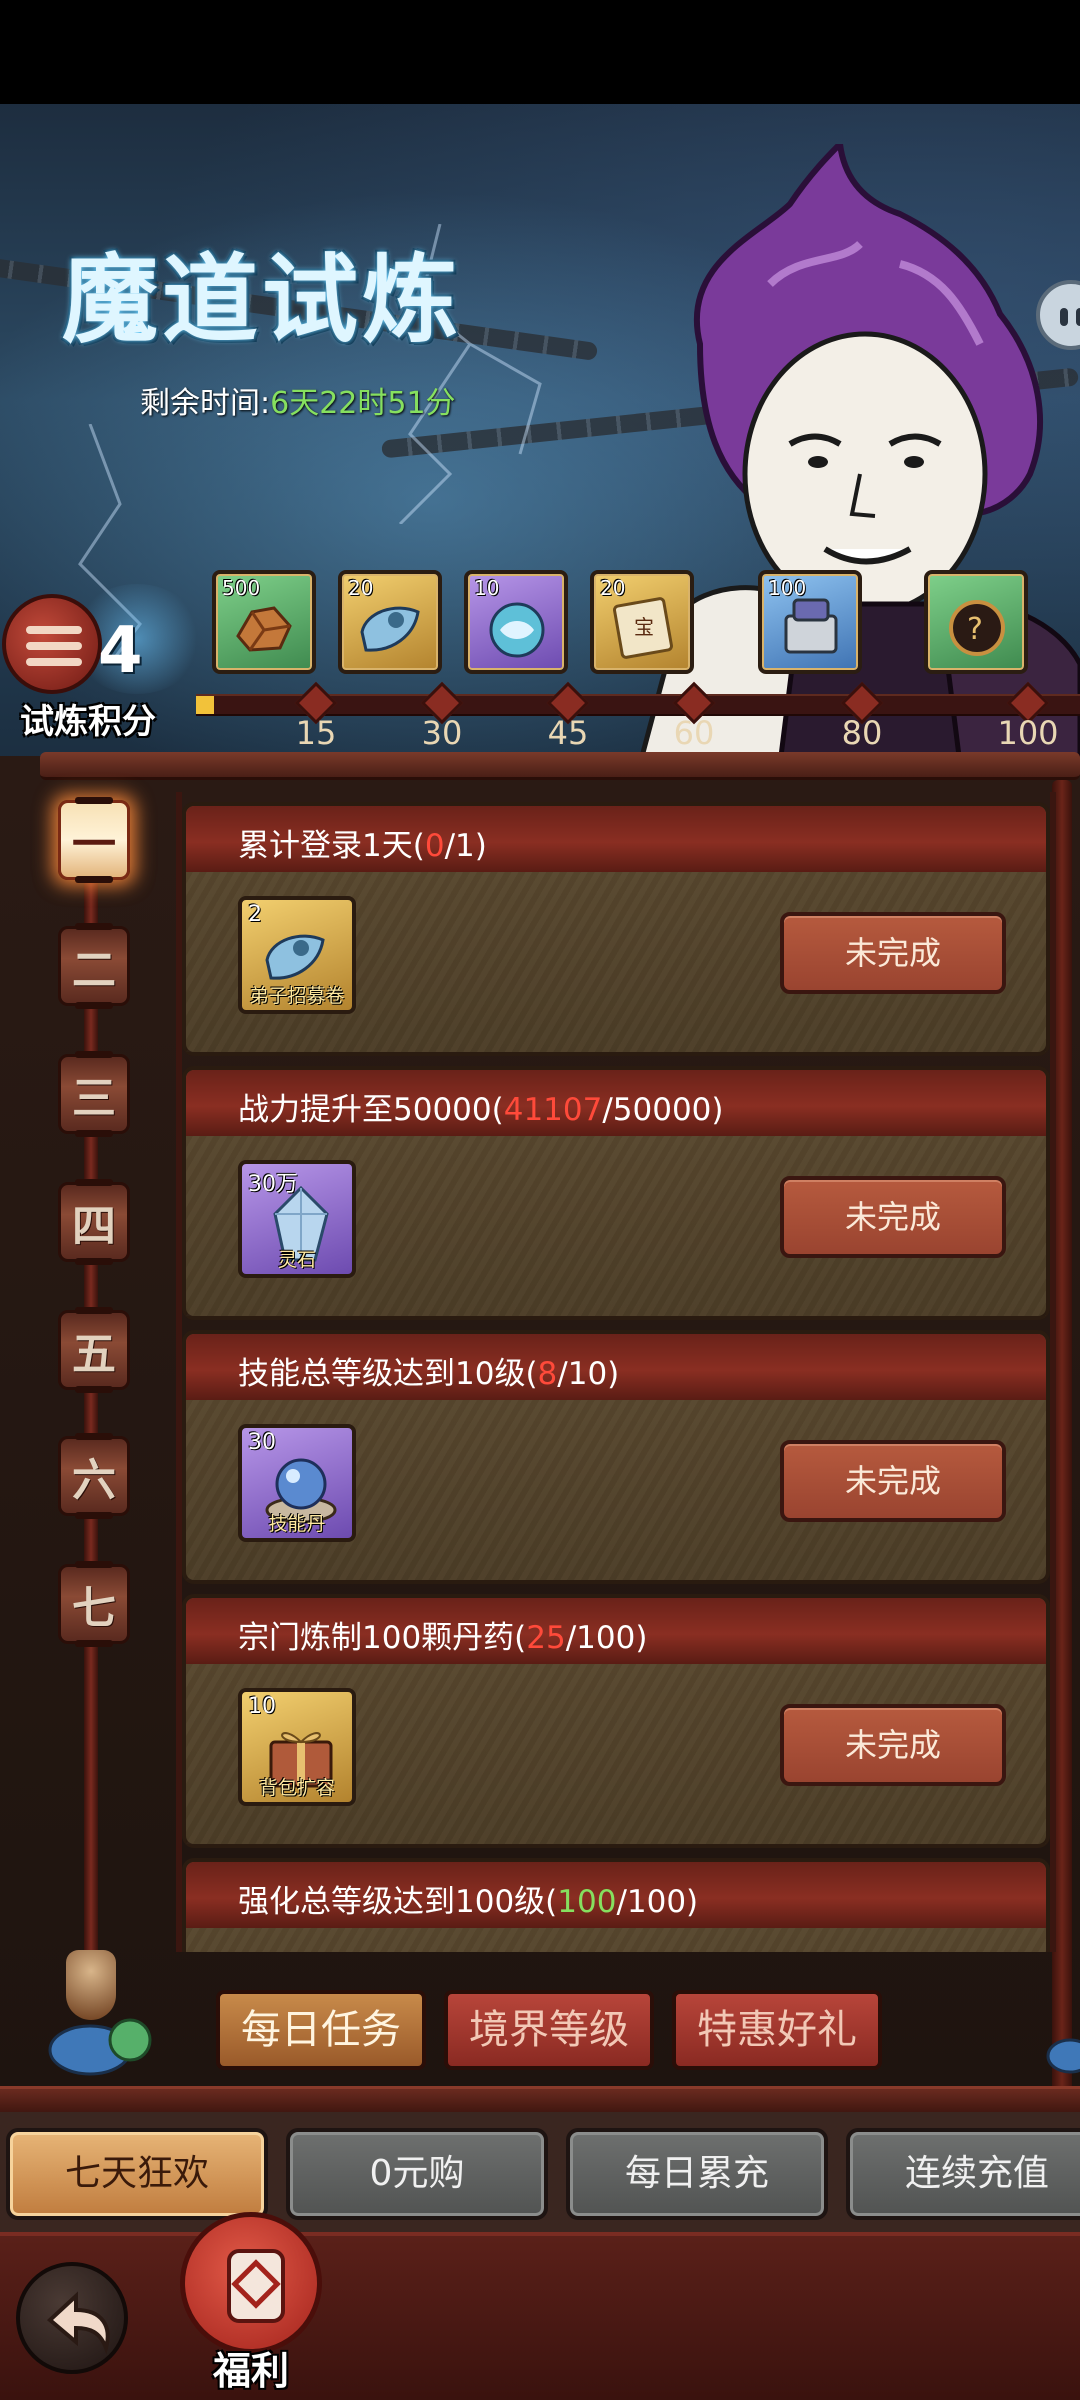 The width and height of the screenshot is (1080, 2400). Describe the element at coordinates (553, 1110) in the screenshot. I see `task-progress-current: 41107` at that location.